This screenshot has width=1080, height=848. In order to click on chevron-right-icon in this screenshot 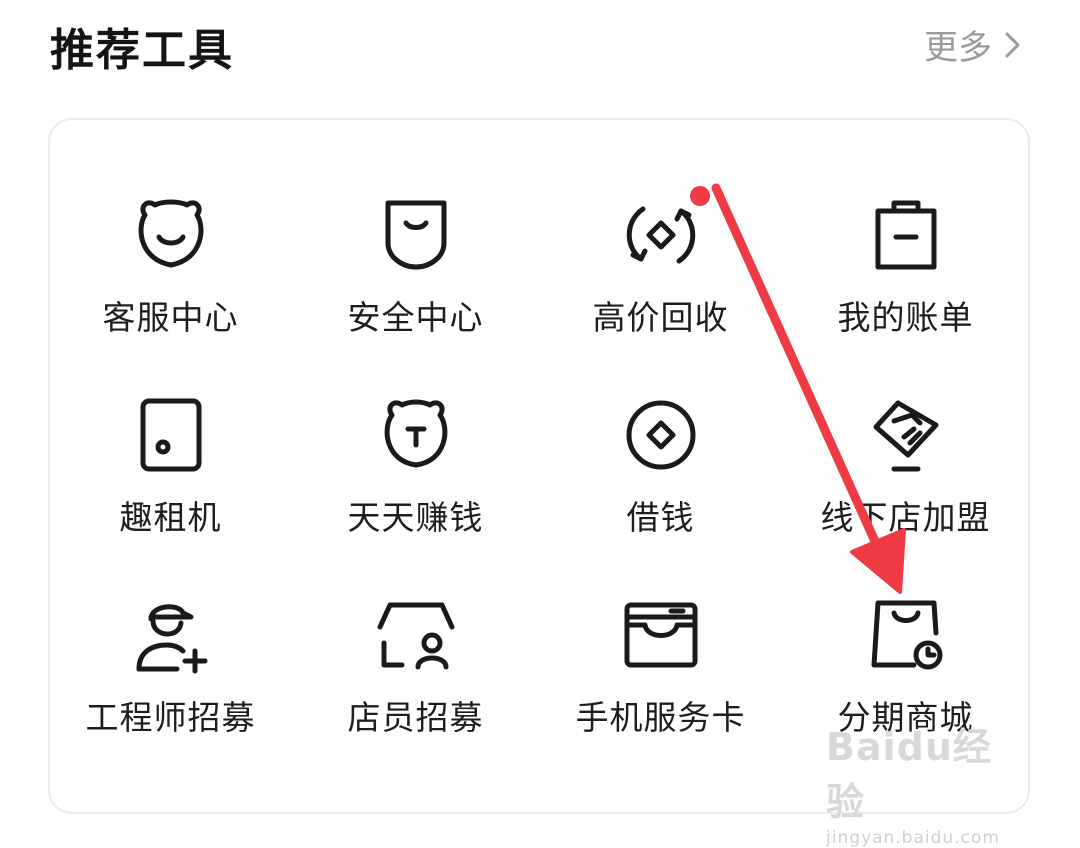, I will do `click(1012, 44)`.